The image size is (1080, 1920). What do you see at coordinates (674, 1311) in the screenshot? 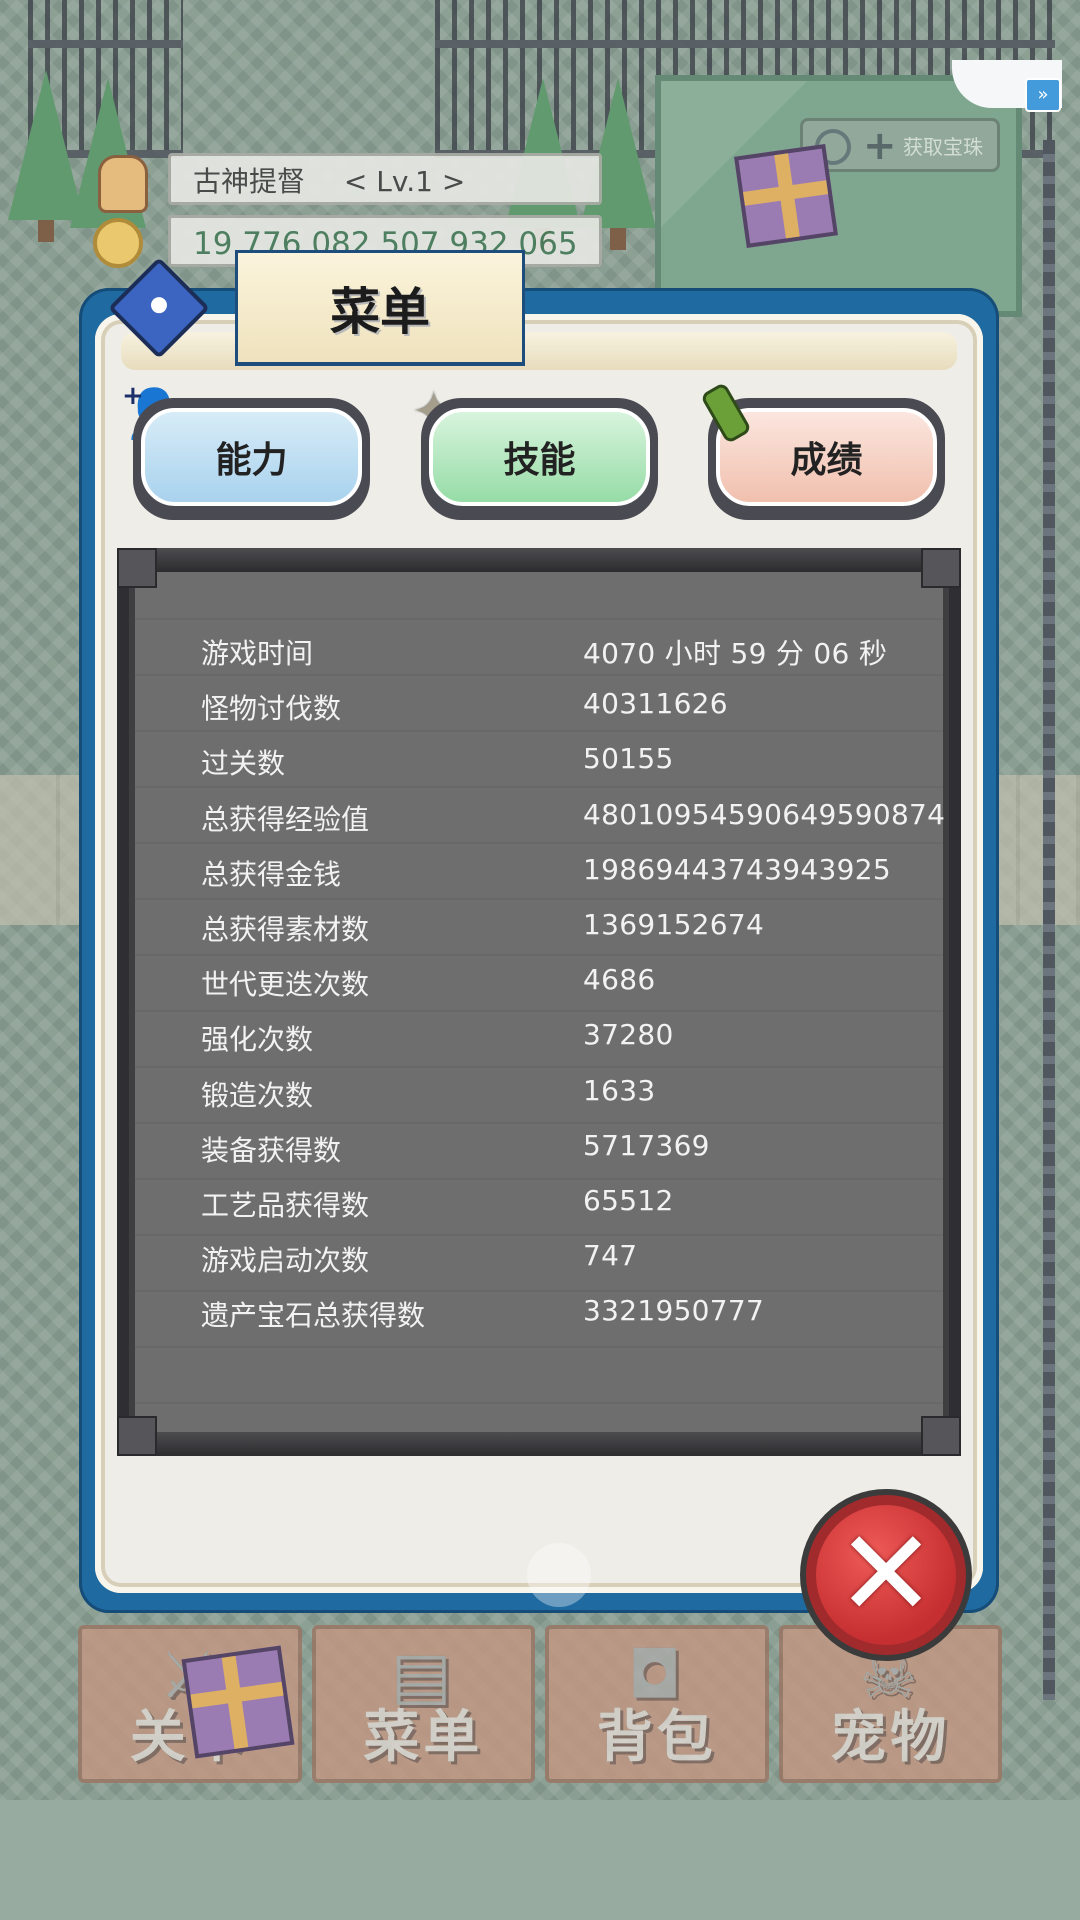
I see `stat-value: 3321950777` at bounding box center [674, 1311].